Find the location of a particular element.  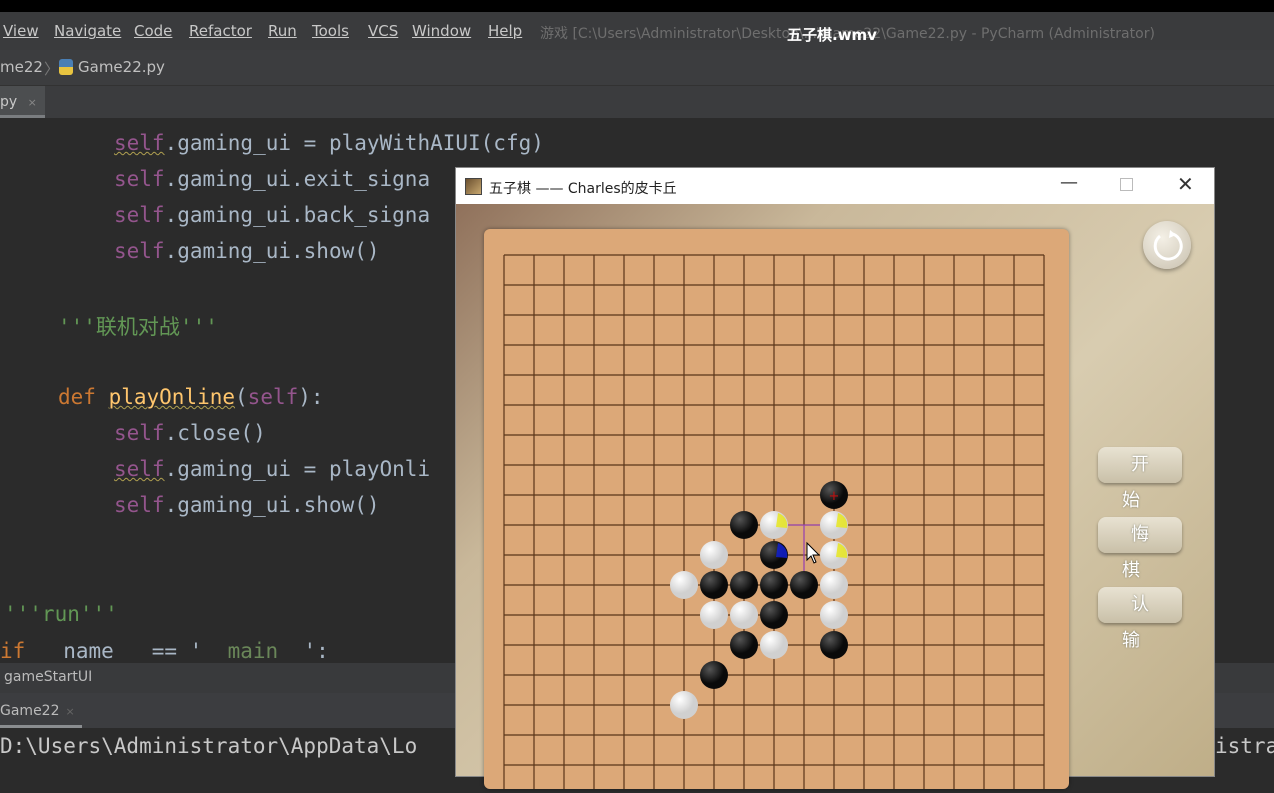

last-move-marker: + is located at coordinates (834, 496).